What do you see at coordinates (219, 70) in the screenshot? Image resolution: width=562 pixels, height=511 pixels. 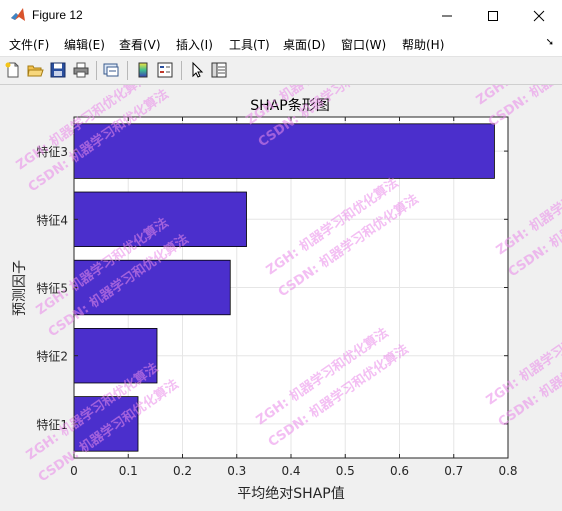 I see `property-inspector-icon` at bounding box center [219, 70].